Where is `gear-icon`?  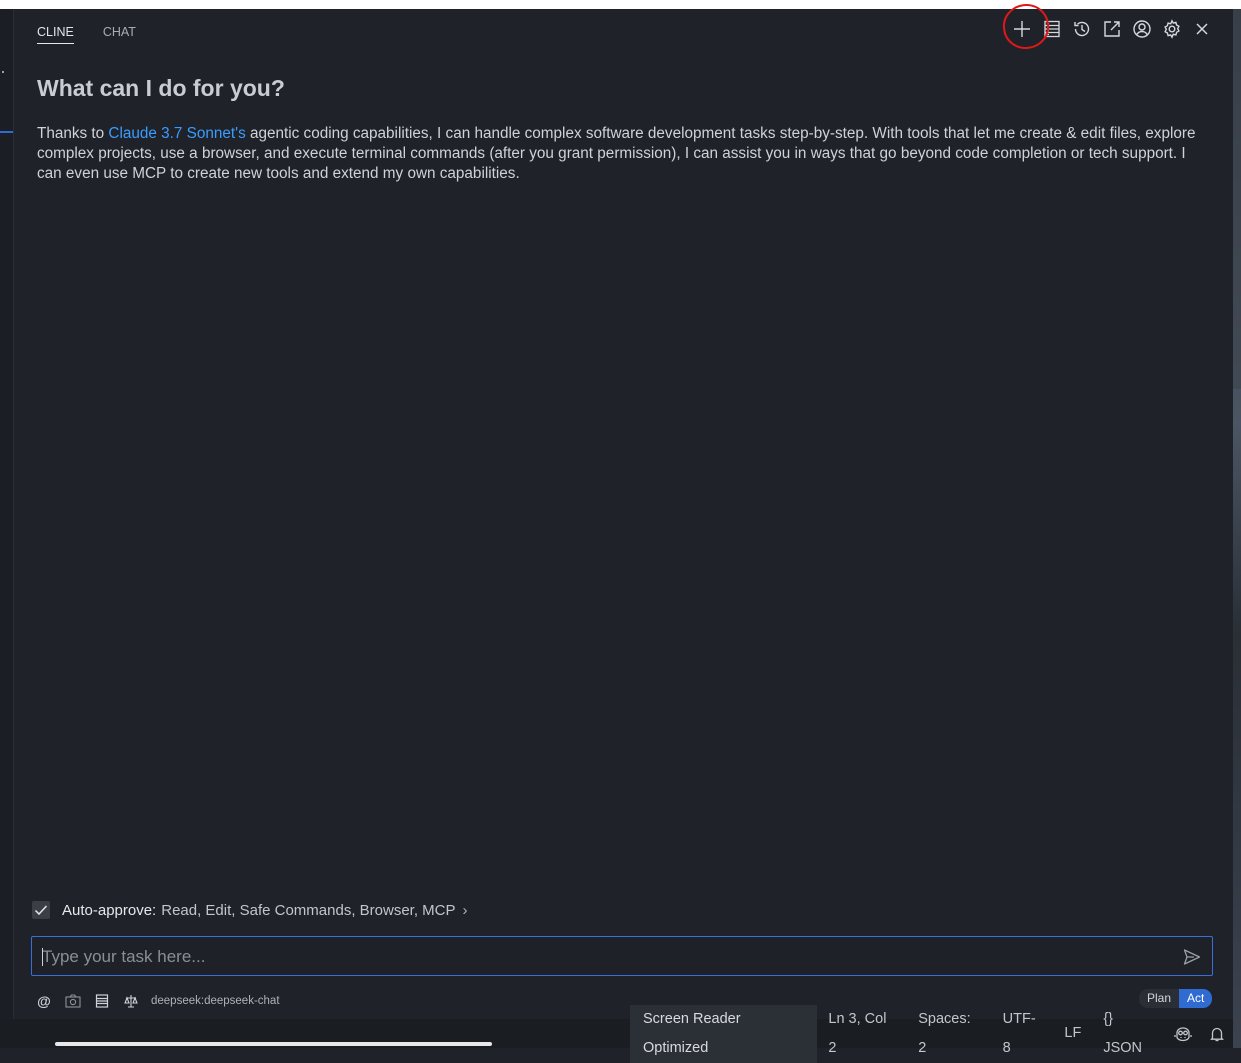 gear-icon is located at coordinates (1172, 29).